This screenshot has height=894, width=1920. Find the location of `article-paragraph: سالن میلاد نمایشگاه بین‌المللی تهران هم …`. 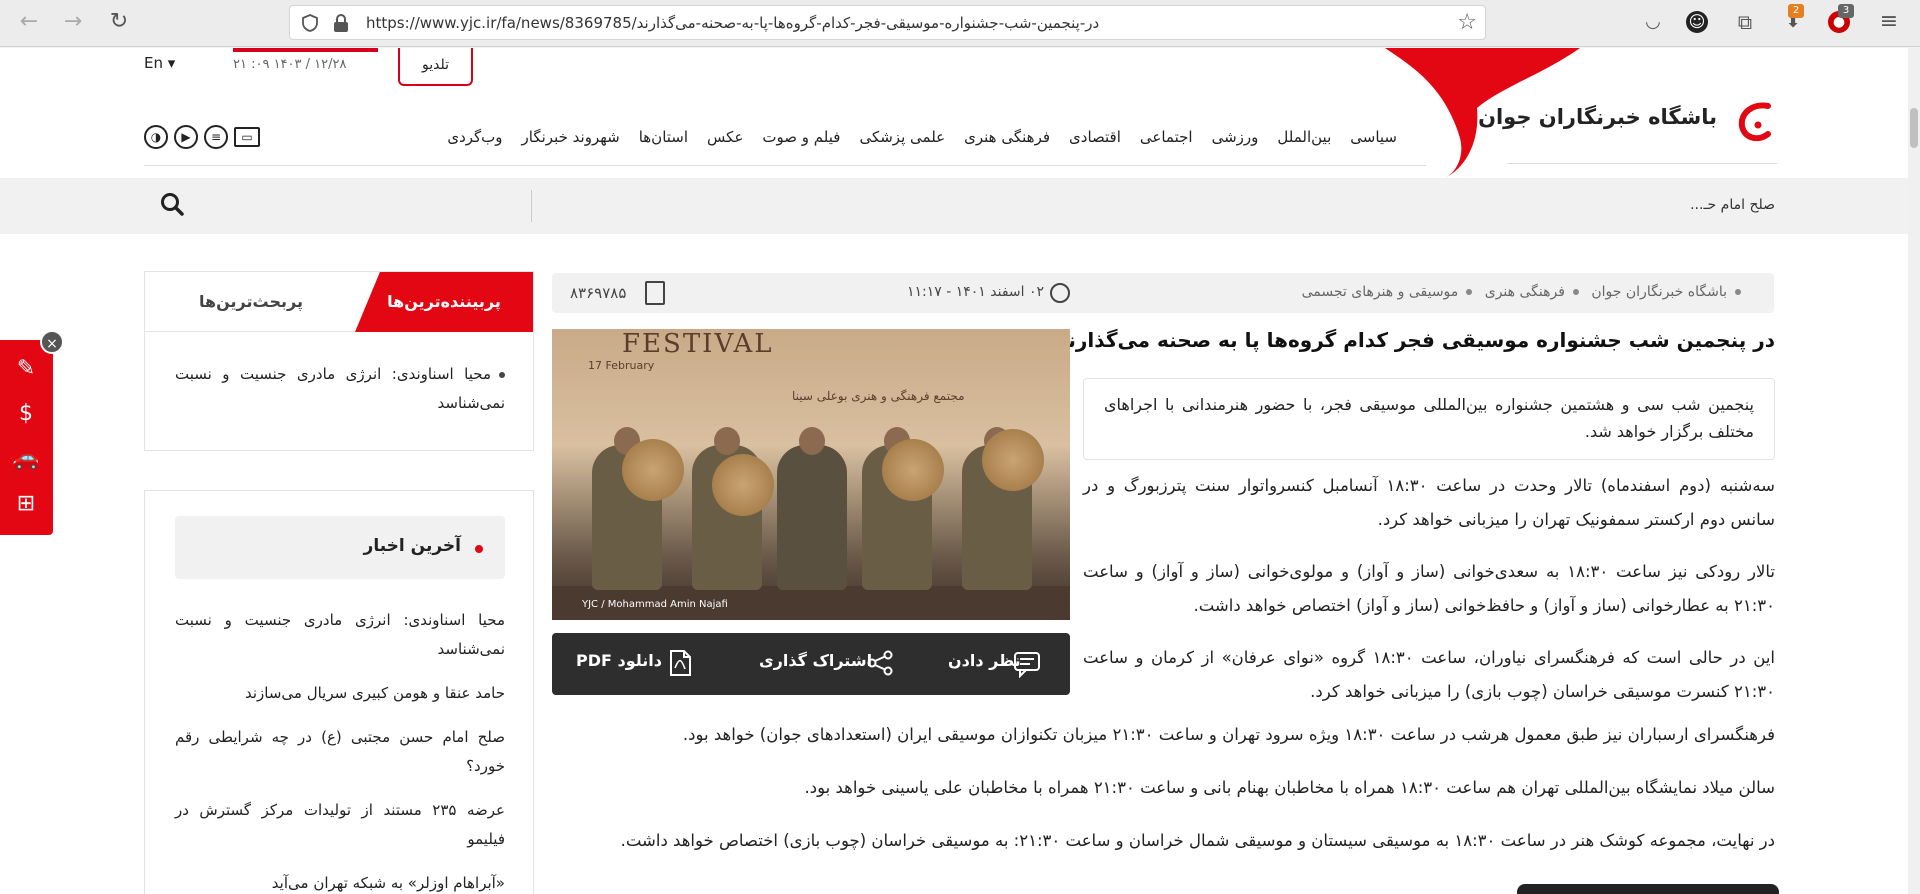

article-paragraph: سالن میلاد نمایشگاه بین‌المللی تهران هم … is located at coordinates (1289, 787).